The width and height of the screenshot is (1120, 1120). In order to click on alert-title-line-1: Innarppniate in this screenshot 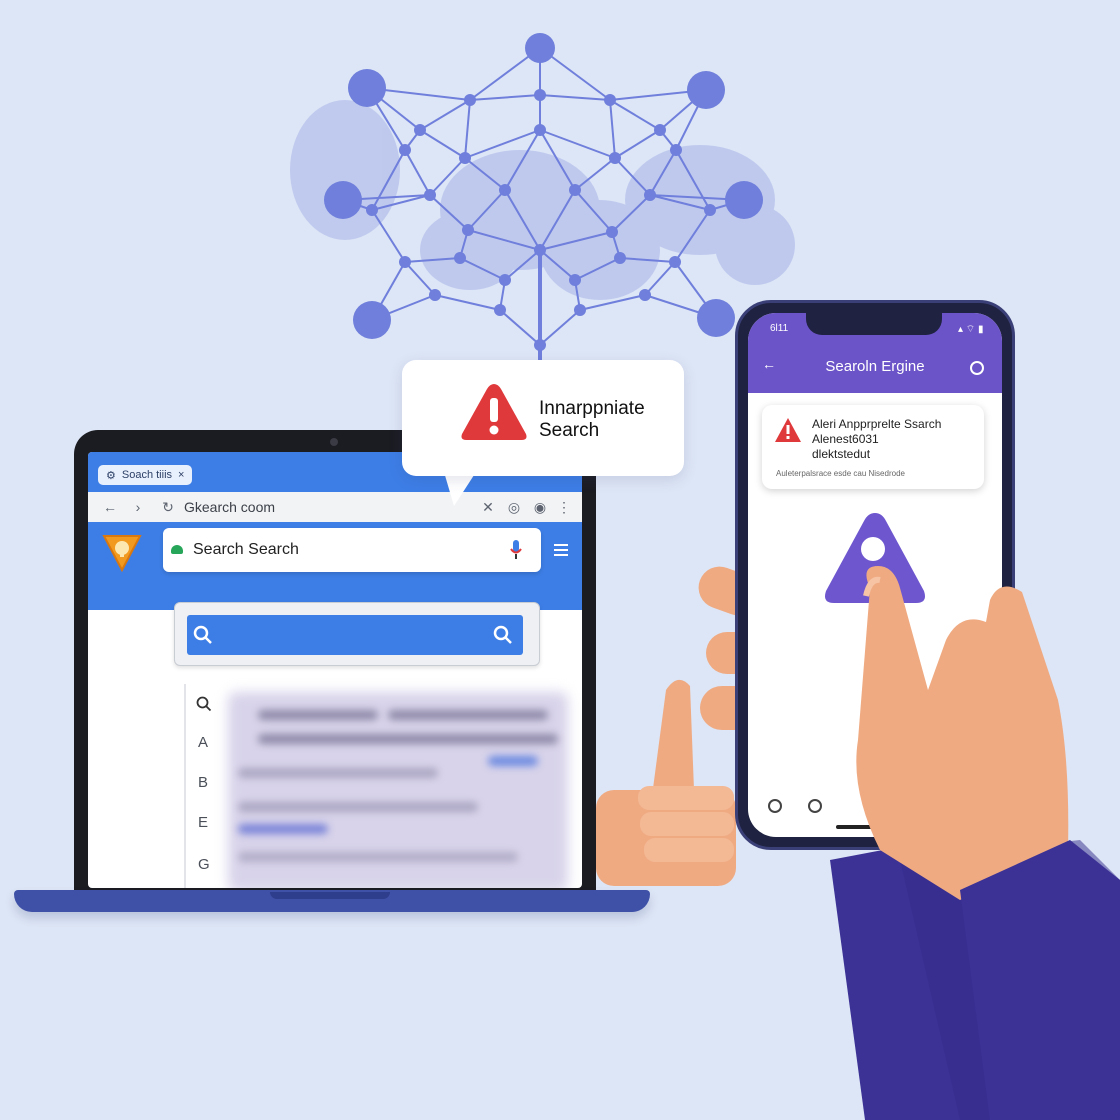, I will do `click(592, 408)`.